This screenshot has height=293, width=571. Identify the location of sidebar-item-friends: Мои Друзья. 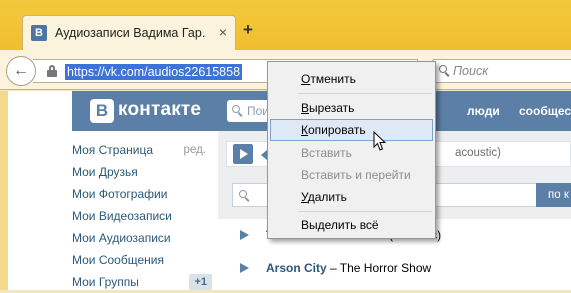
(142, 172).